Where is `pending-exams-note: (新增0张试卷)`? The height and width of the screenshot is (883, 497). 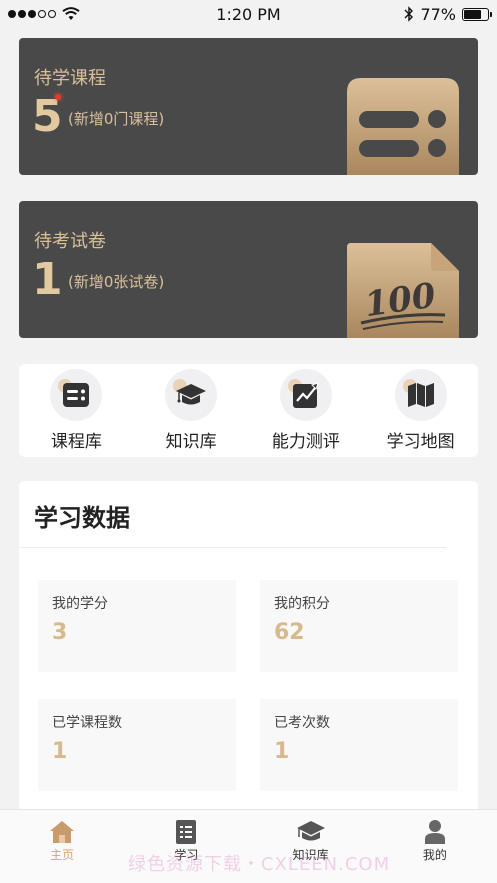
pending-exams-note: (新增0张试卷) is located at coordinates (116, 282).